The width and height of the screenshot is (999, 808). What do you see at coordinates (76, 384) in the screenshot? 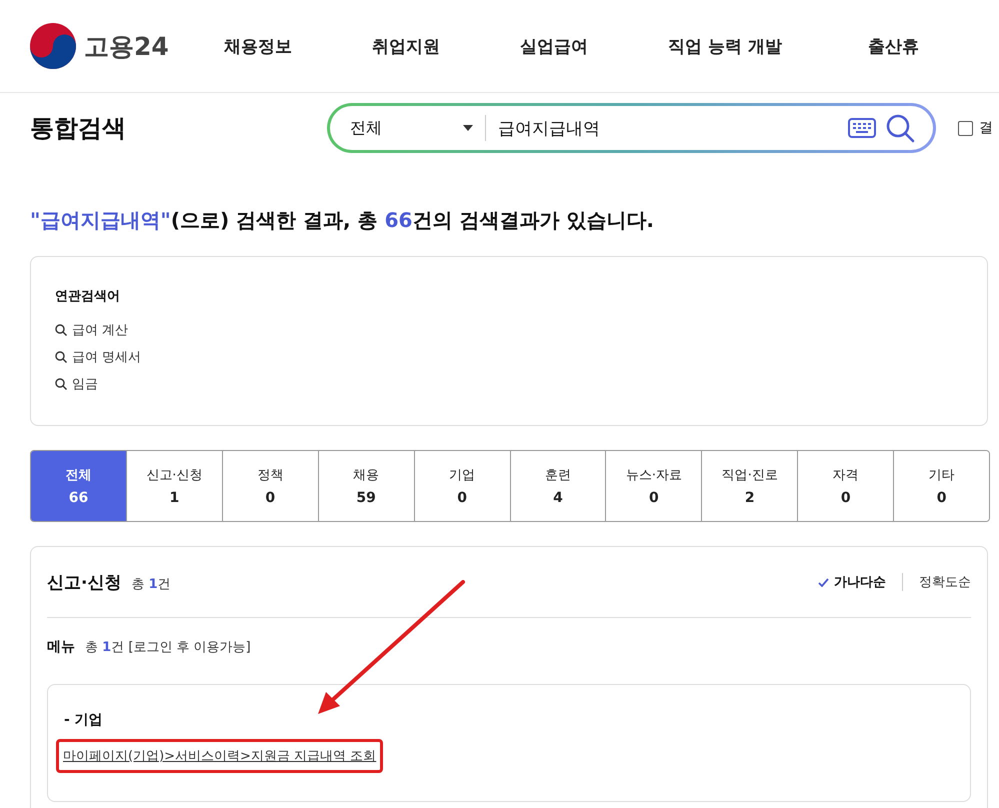
I see `related-keyword-link: 임금` at bounding box center [76, 384].